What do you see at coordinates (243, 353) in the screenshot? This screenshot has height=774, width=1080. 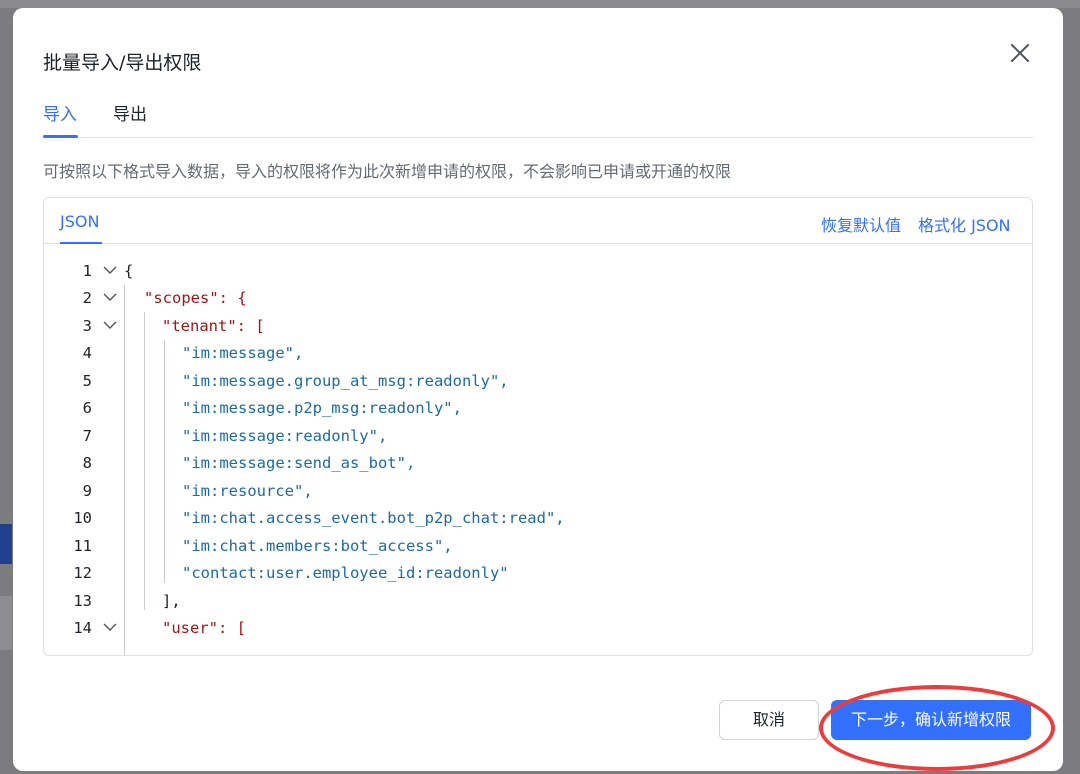 I see `code-text: "im:message",` at bounding box center [243, 353].